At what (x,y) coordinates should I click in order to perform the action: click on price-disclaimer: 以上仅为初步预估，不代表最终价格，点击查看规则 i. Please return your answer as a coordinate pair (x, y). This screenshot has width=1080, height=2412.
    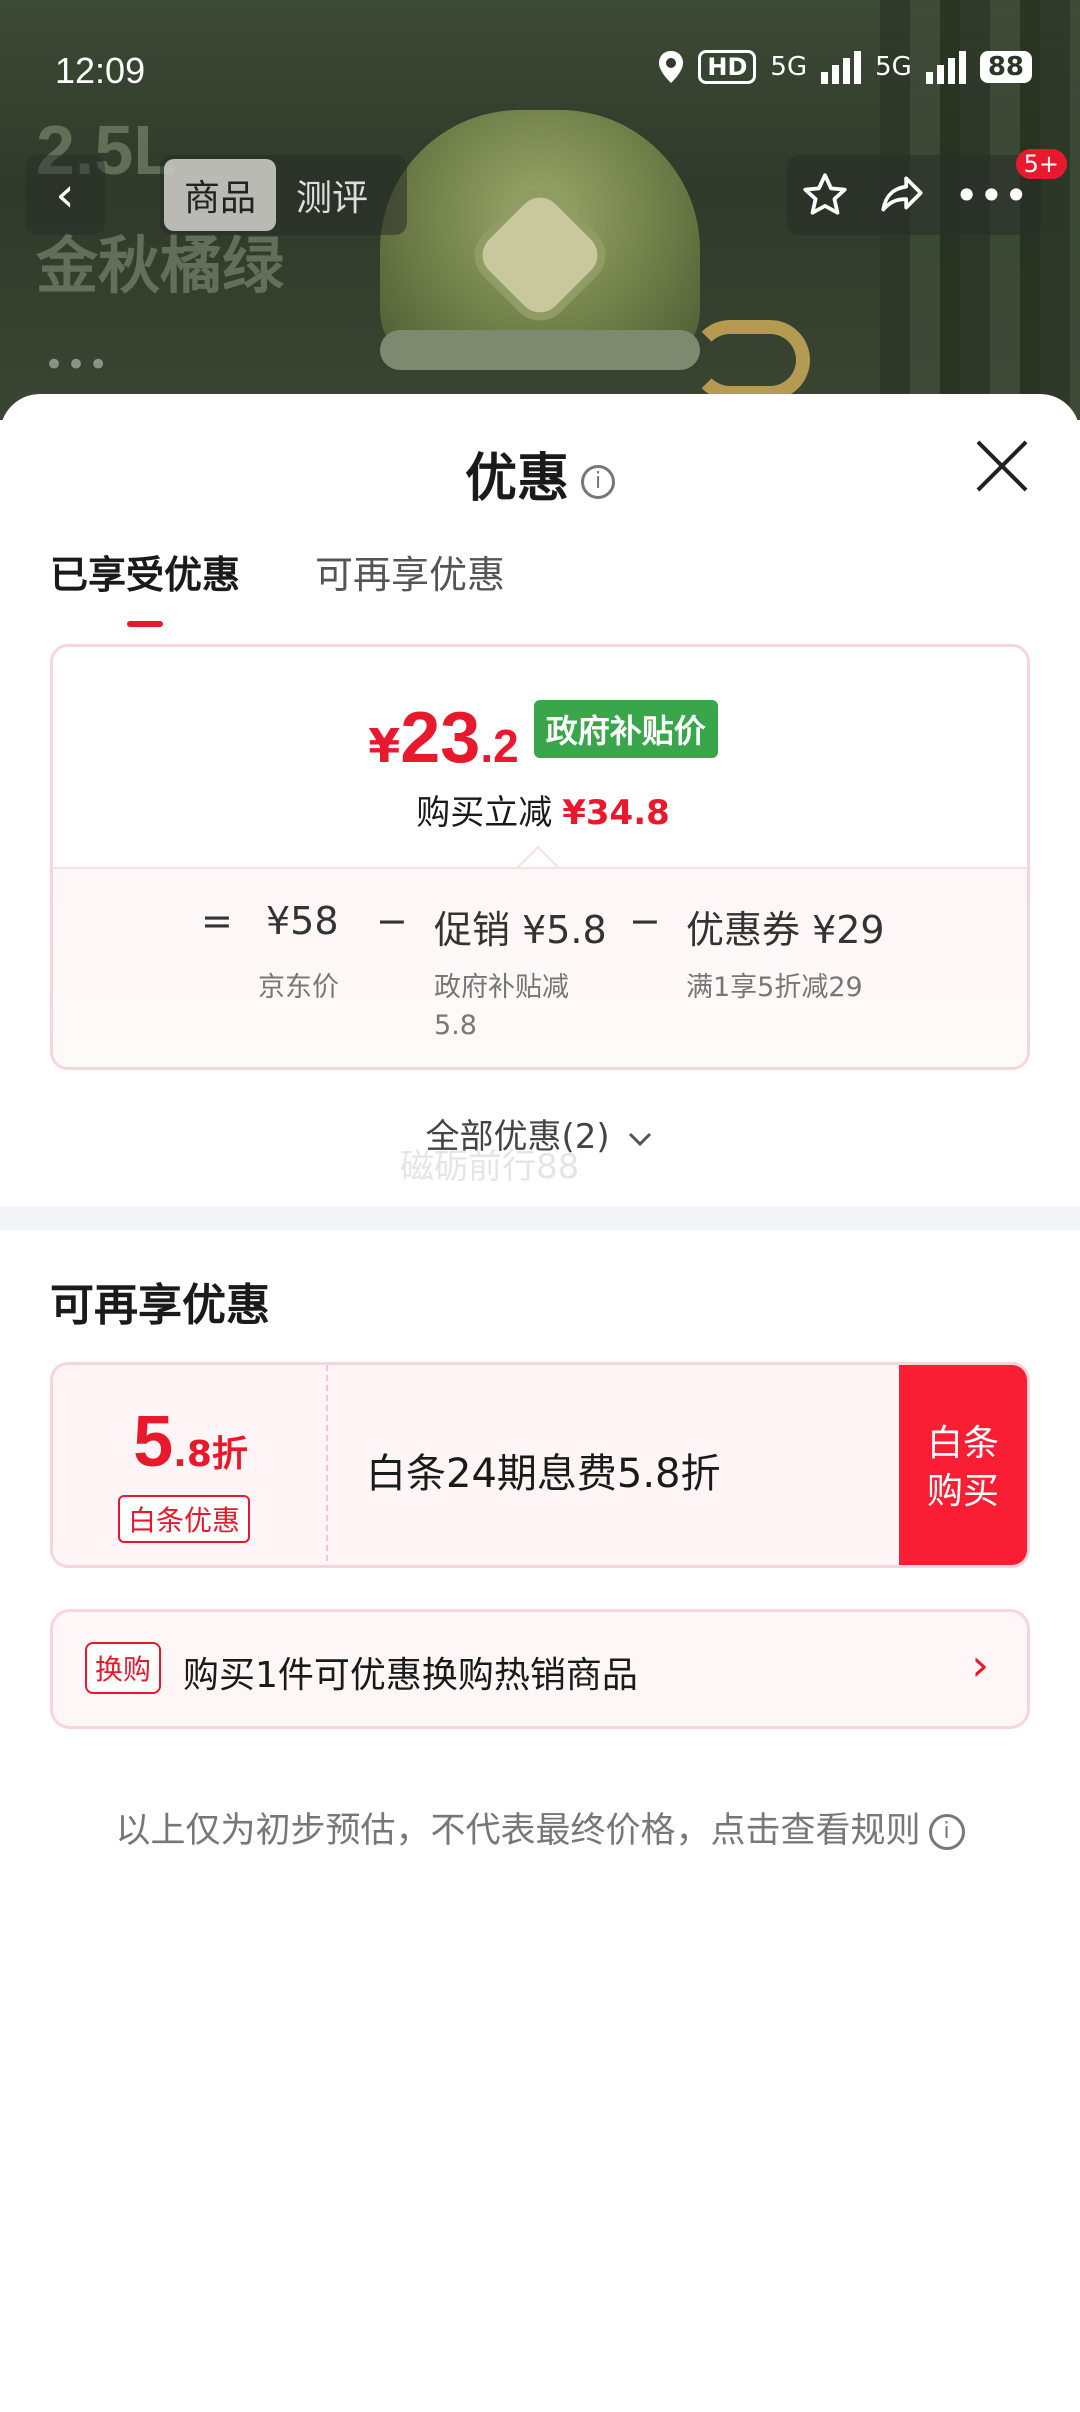
    Looking at the image, I should click on (540, 1827).